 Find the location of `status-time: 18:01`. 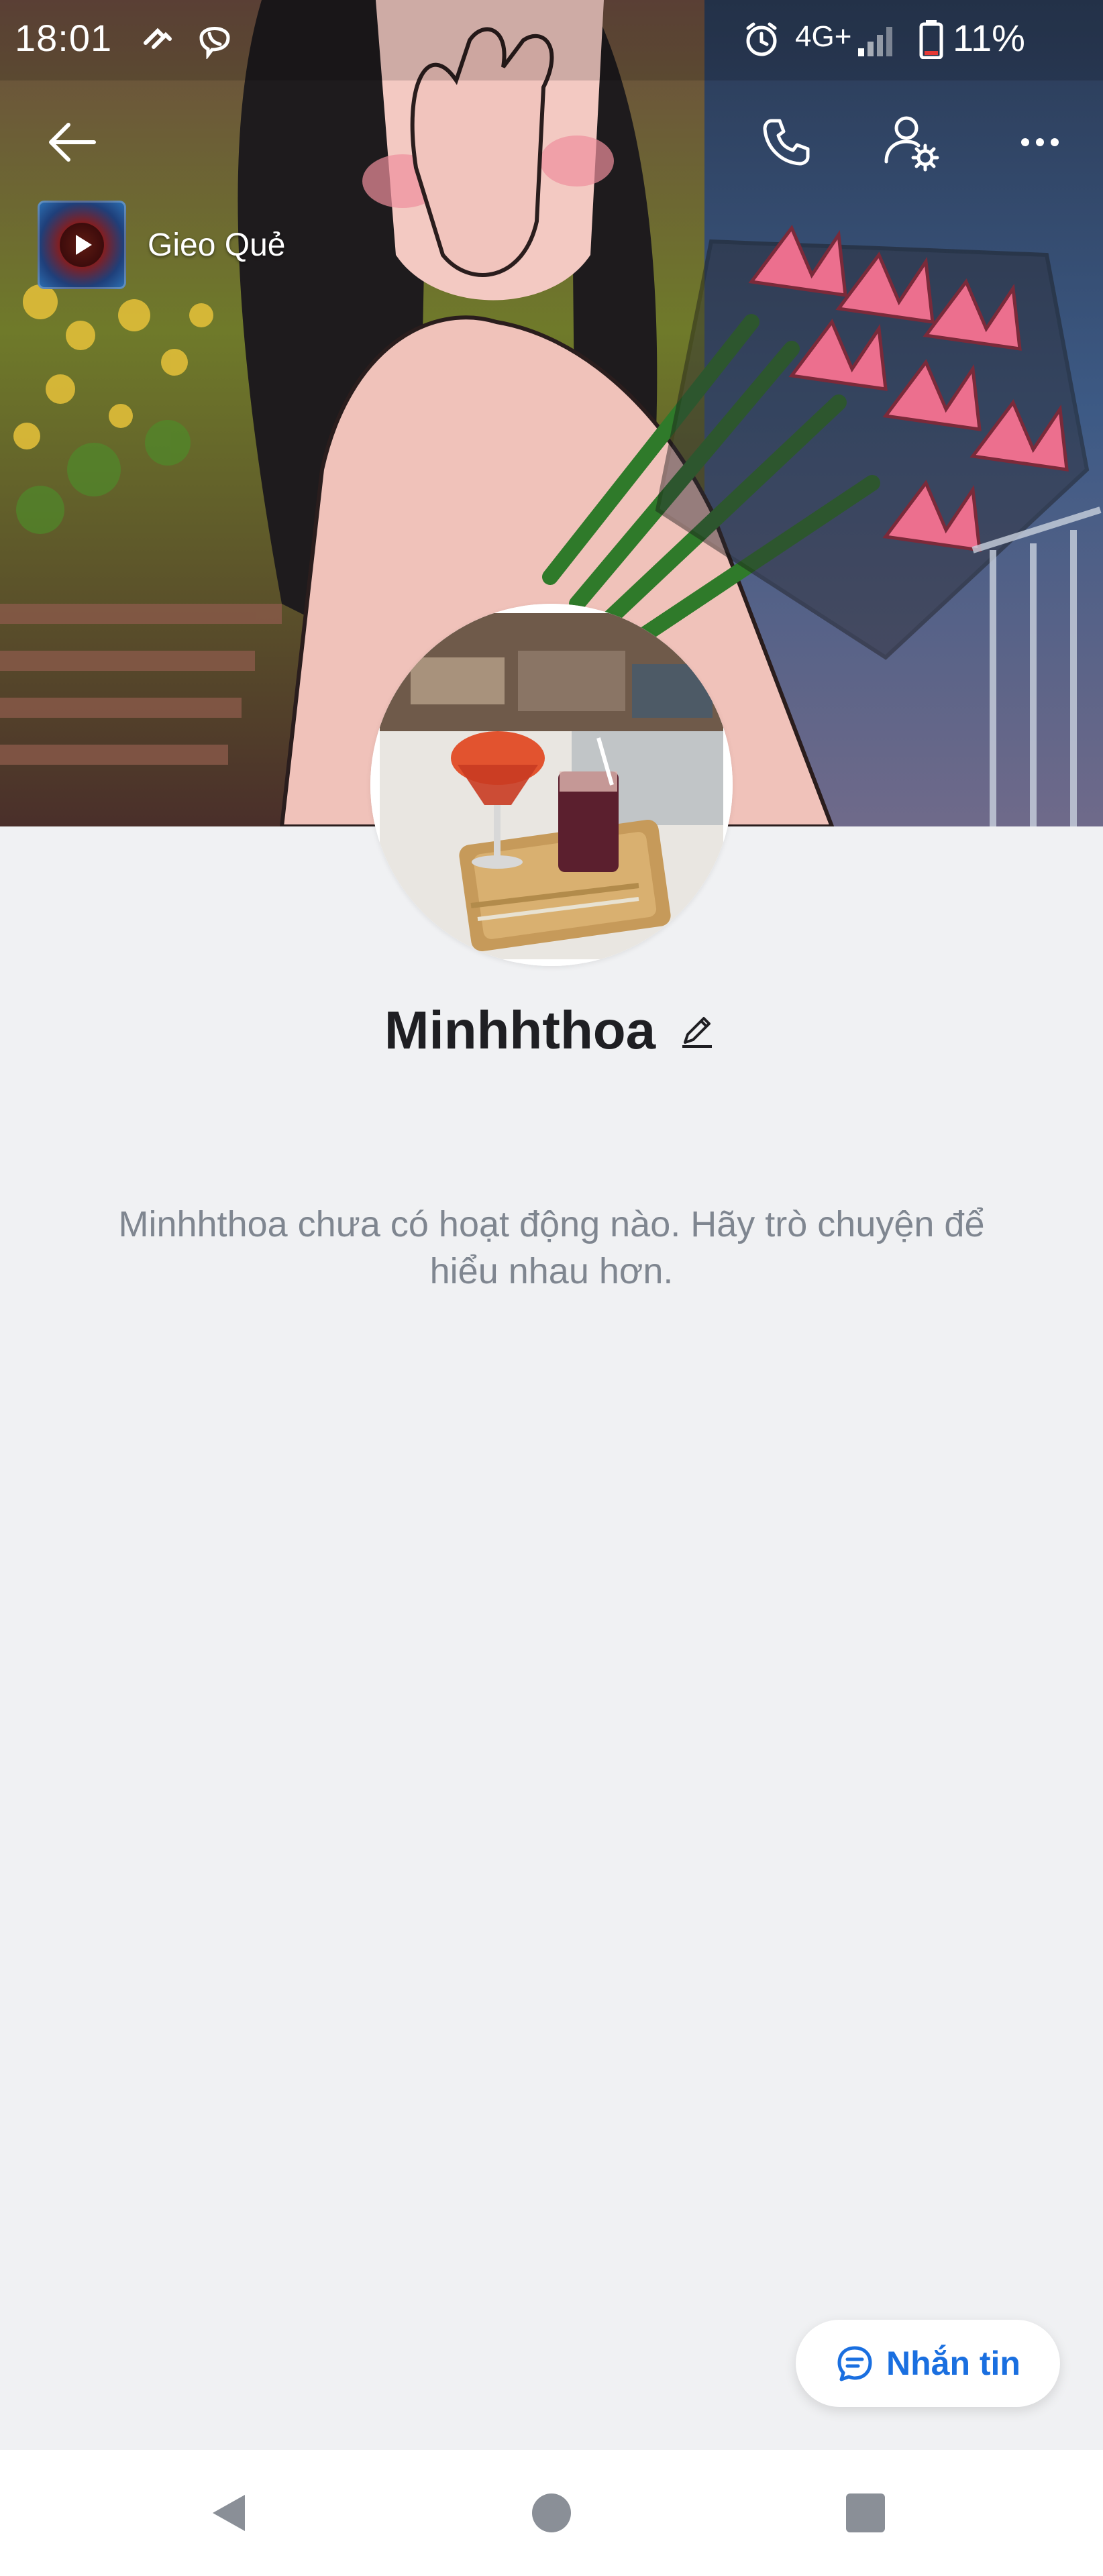

status-time: 18:01 is located at coordinates (64, 38).